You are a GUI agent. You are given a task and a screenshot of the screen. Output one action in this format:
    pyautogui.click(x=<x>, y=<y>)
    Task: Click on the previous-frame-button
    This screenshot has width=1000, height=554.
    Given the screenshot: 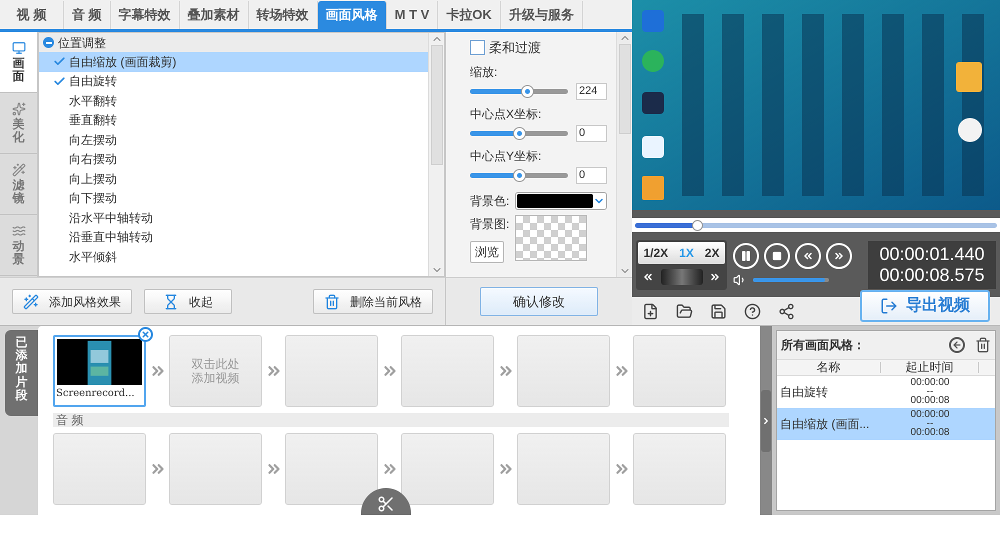 What is the action you would take?
    pyautogui.click(x=808, y=255)
    